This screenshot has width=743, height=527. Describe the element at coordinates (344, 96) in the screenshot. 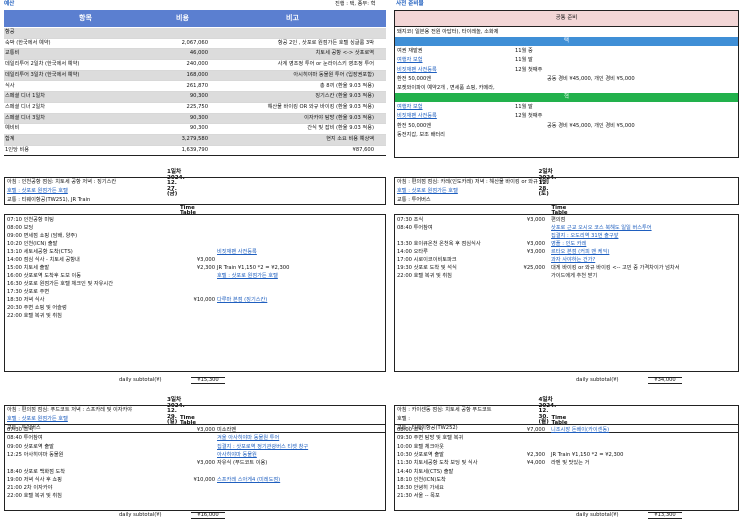

I see `budget-note-cell: 징기스칸 (환율 9.03 적용)` at that location.